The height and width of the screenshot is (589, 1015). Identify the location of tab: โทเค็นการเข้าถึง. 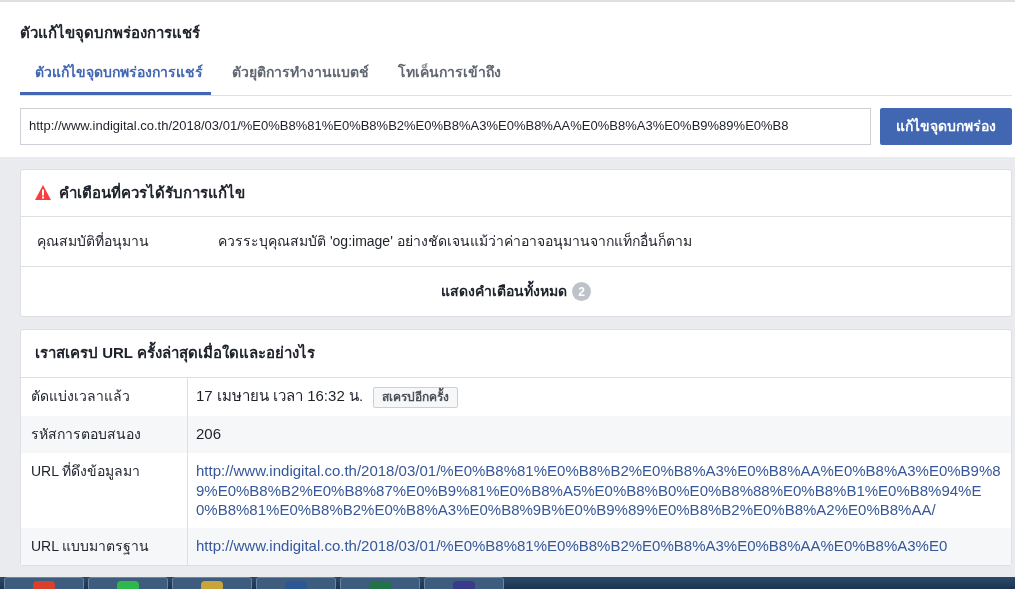
(446, 75).